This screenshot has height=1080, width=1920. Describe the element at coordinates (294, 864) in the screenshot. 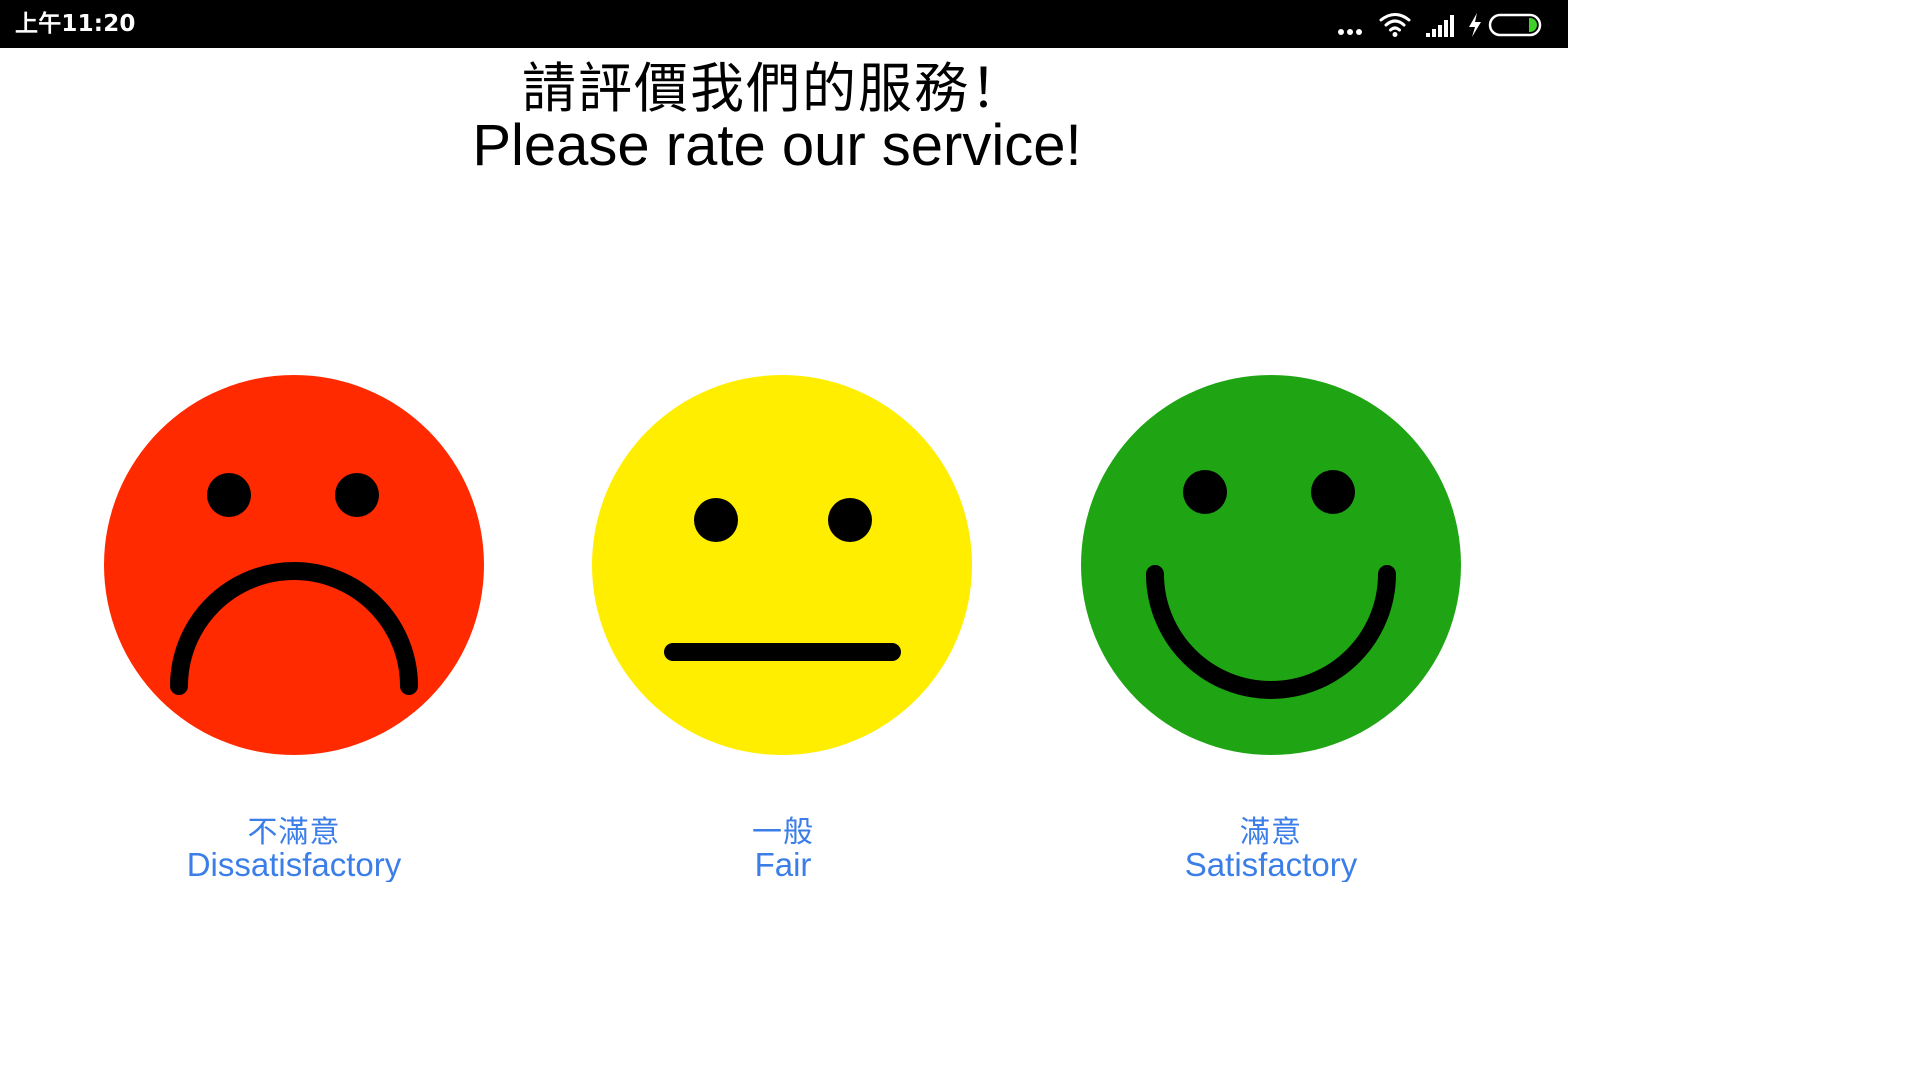

I see `label-english: Dissatisfactory` at that location.